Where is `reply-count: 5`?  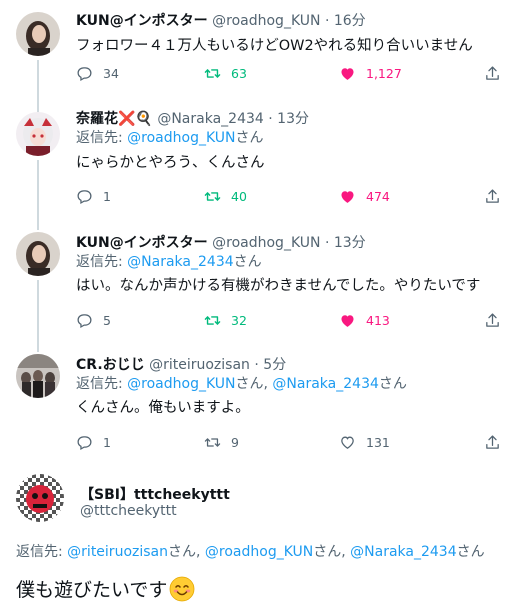 reply-count: 5 is located at coordinates (107, 320).